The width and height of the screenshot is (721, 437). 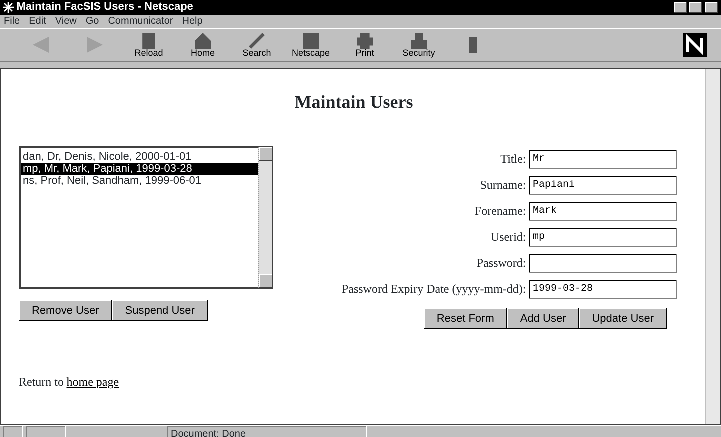 I want to click on action-button: Remove User, so click(x=65, y=310).